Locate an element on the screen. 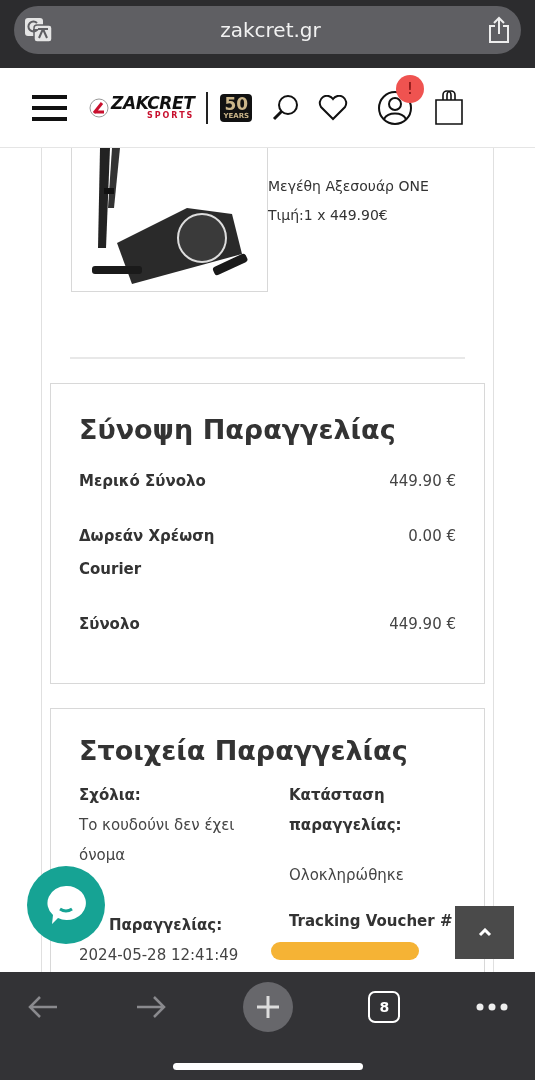 This screenshot has width=535, height=1080. logo-emblem-icon is located at coordinates (99, 107).